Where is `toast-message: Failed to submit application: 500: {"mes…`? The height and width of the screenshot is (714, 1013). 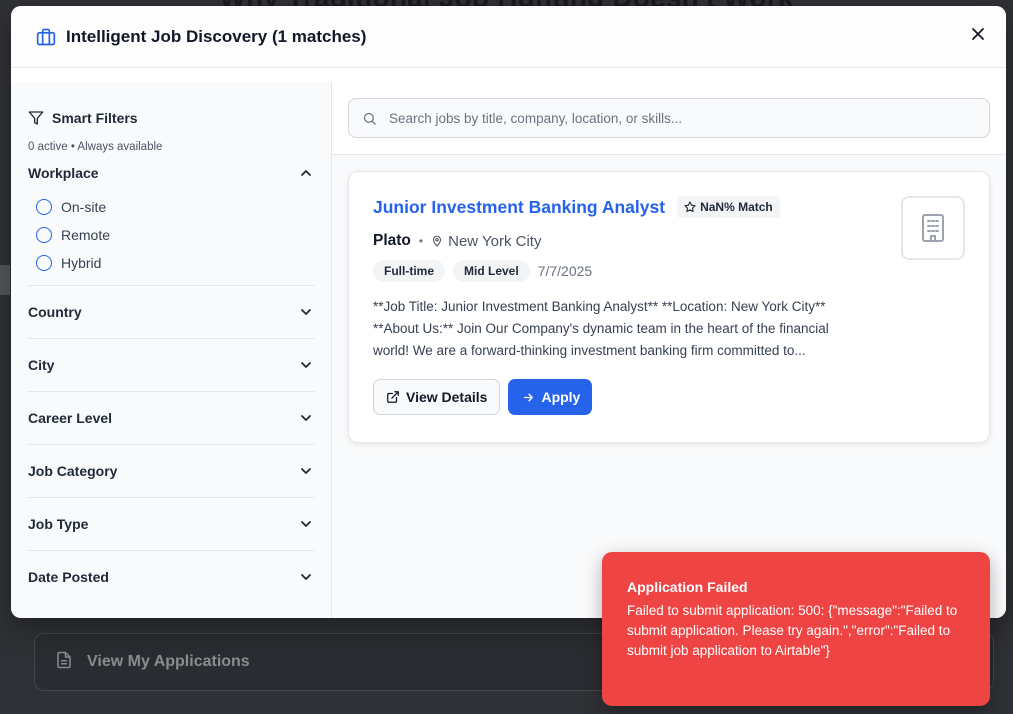 toast-message: Failed to submit application: 500: {"mes… is located at coordinates (792, 630).